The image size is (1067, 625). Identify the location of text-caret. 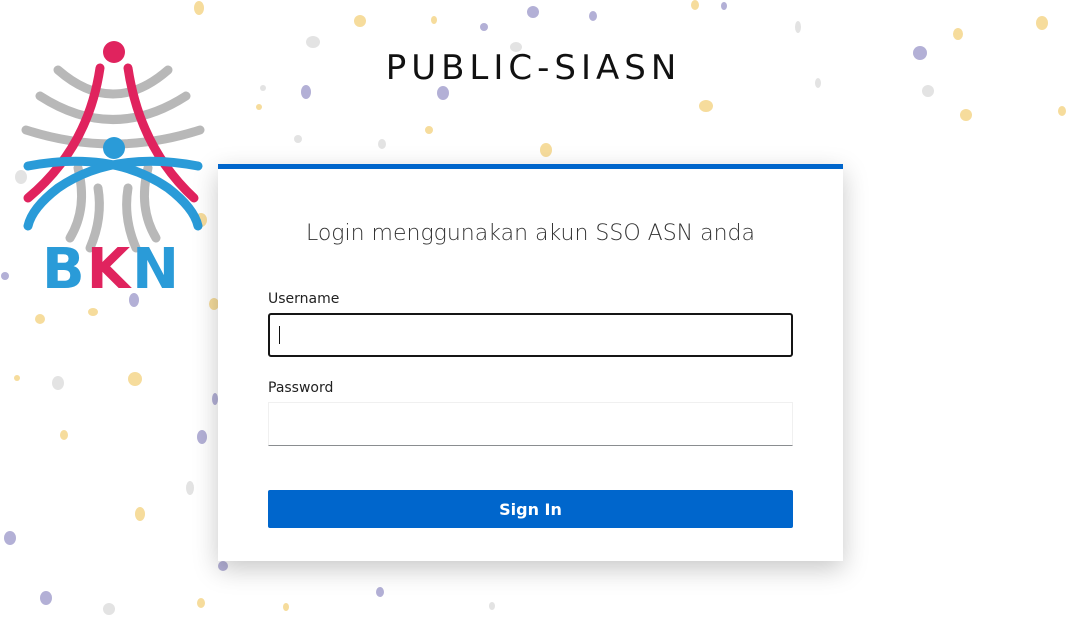
(279, 335).